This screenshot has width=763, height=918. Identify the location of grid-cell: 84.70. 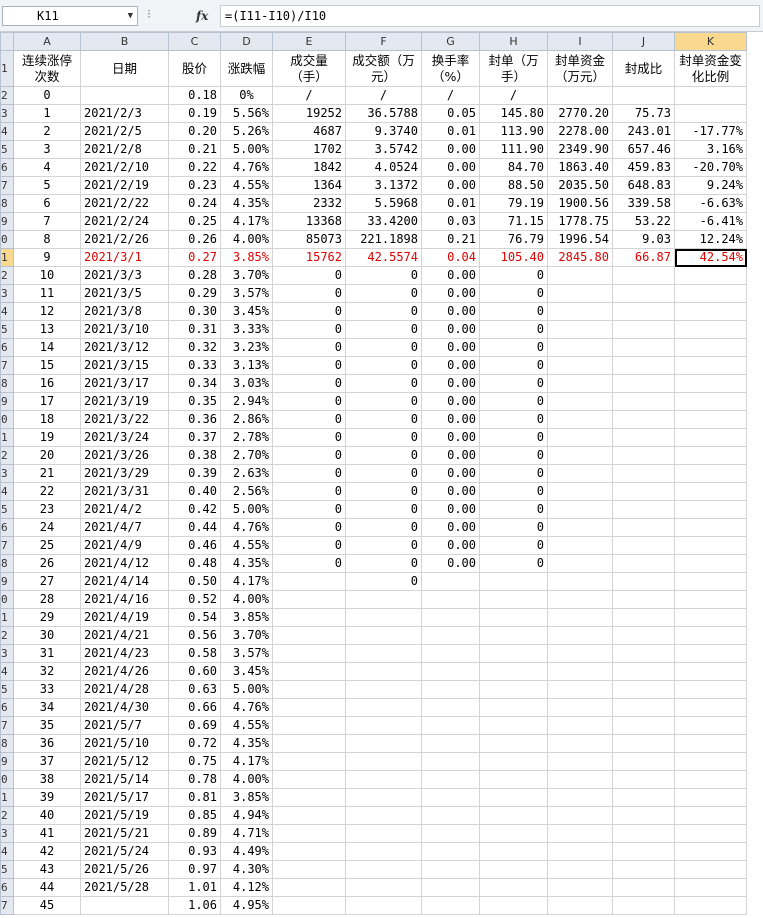
(513, 167).